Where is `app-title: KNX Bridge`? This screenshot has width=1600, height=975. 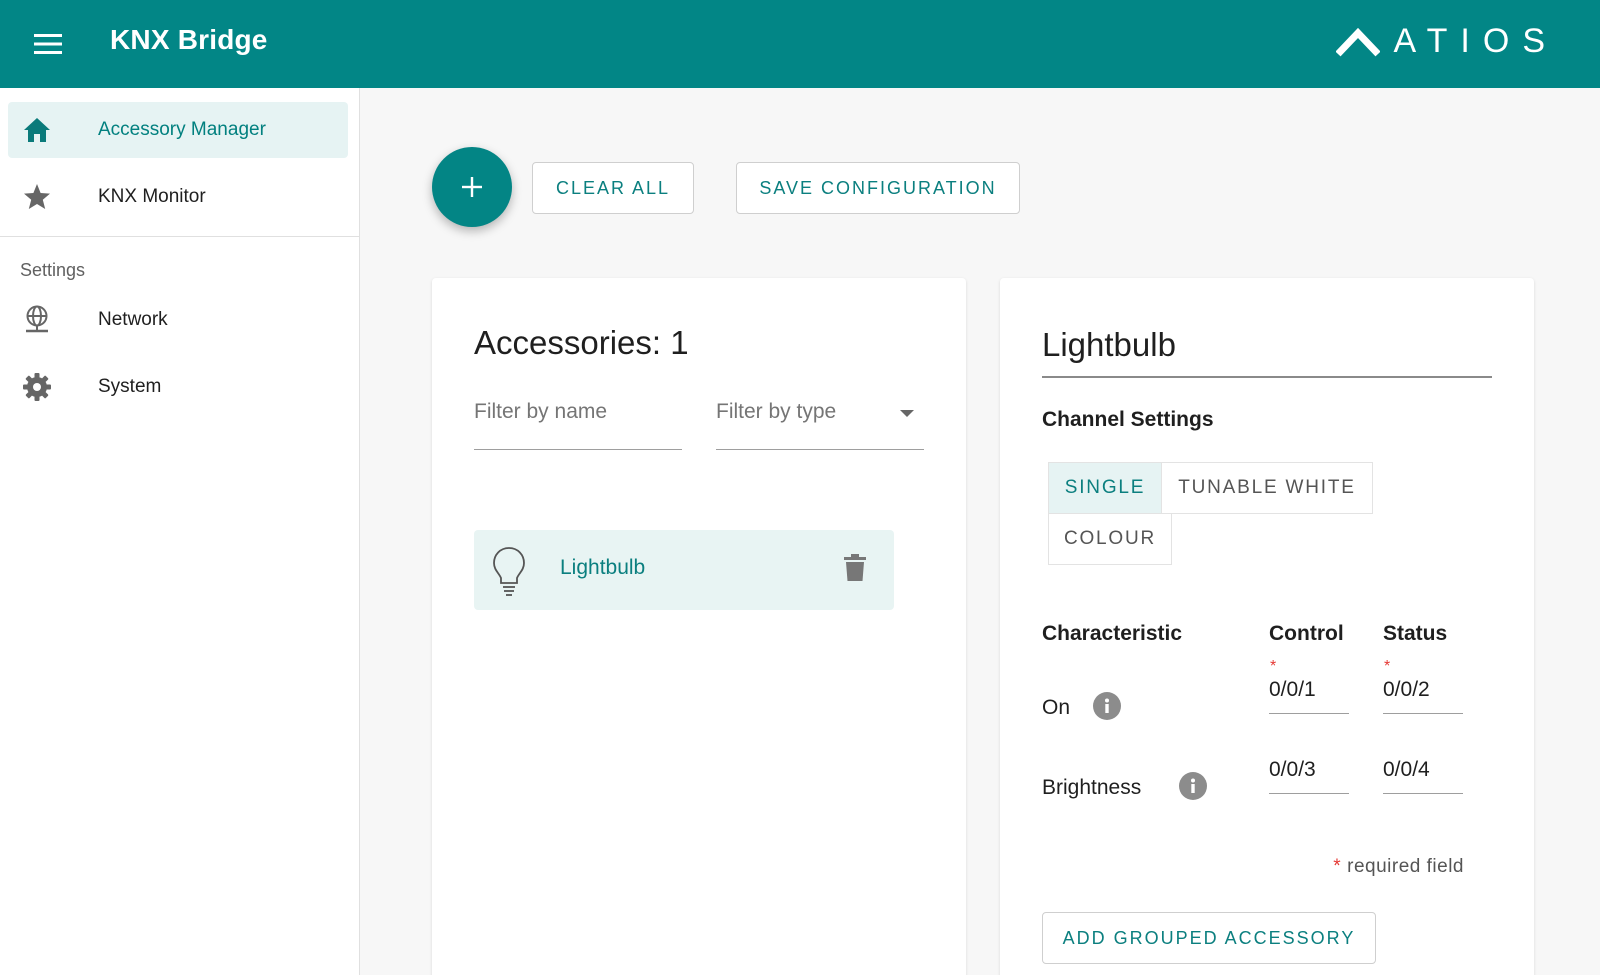
app-title: KNX Bridge is located at coordinates (189, 39).